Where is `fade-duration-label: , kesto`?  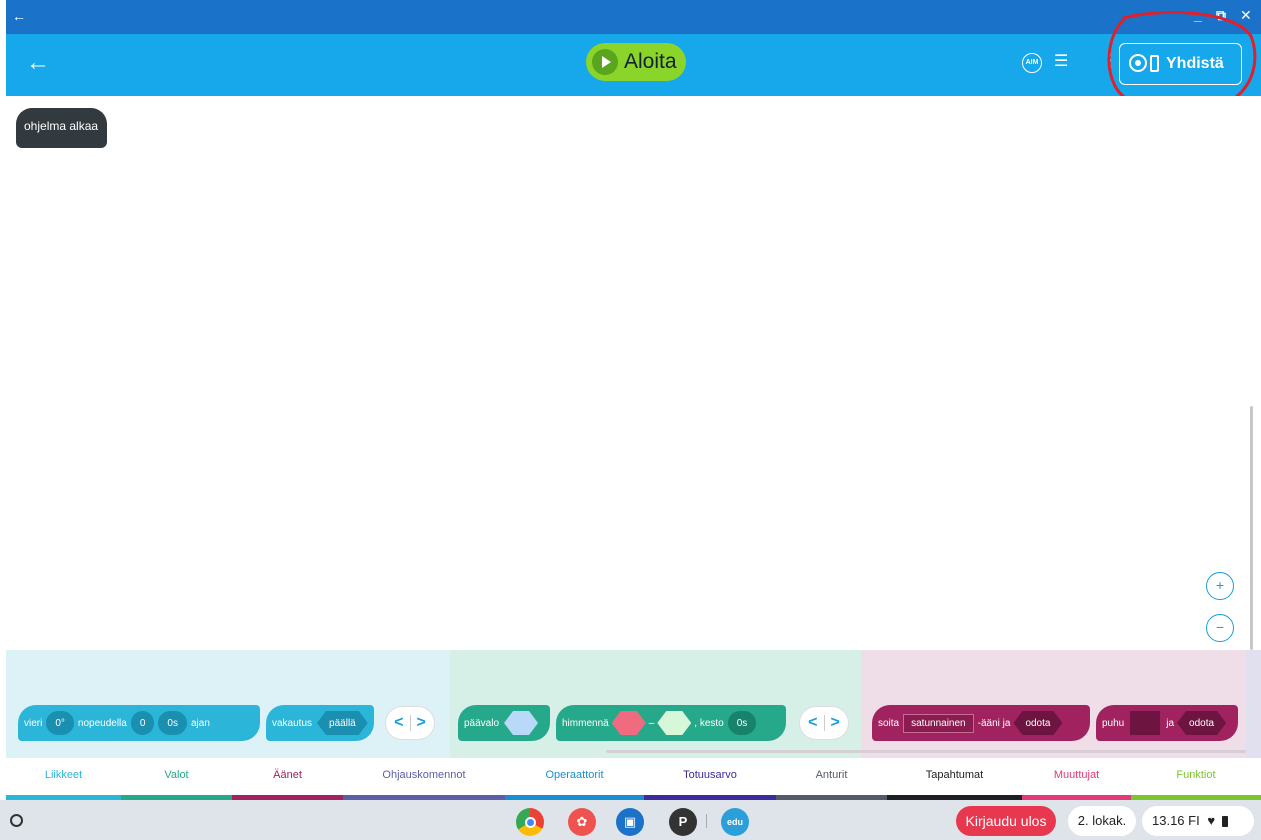
fade-duration-label: , kesto is located at coordinates (709, 723).